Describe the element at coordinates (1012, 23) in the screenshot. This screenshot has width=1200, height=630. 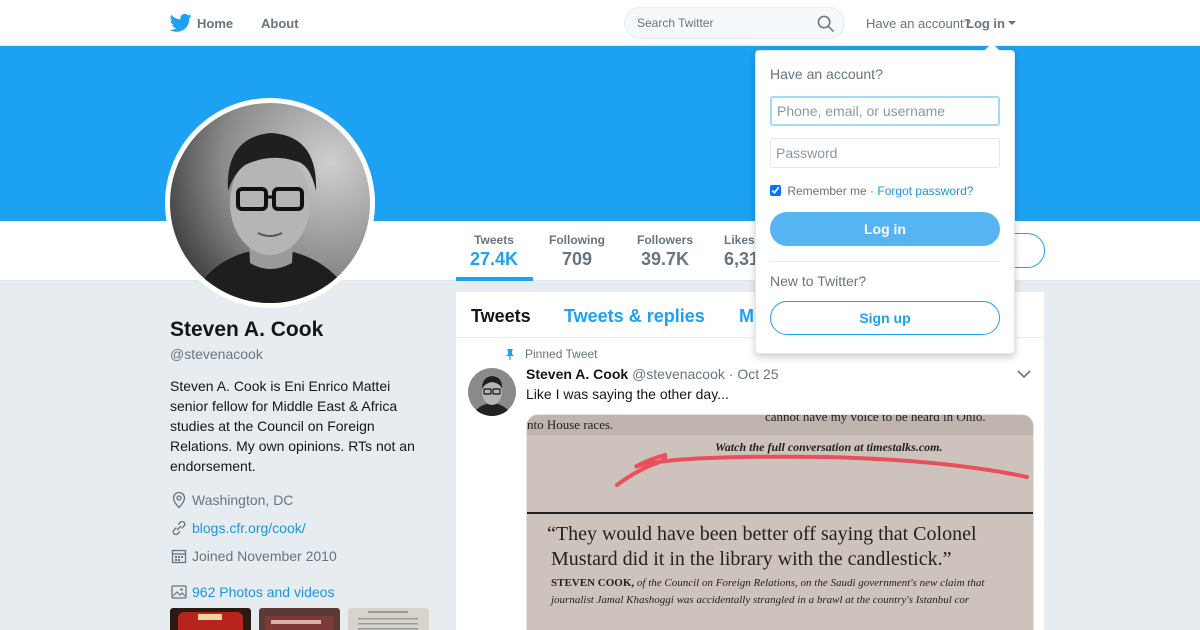
I see `caret-down-icon` at that location.